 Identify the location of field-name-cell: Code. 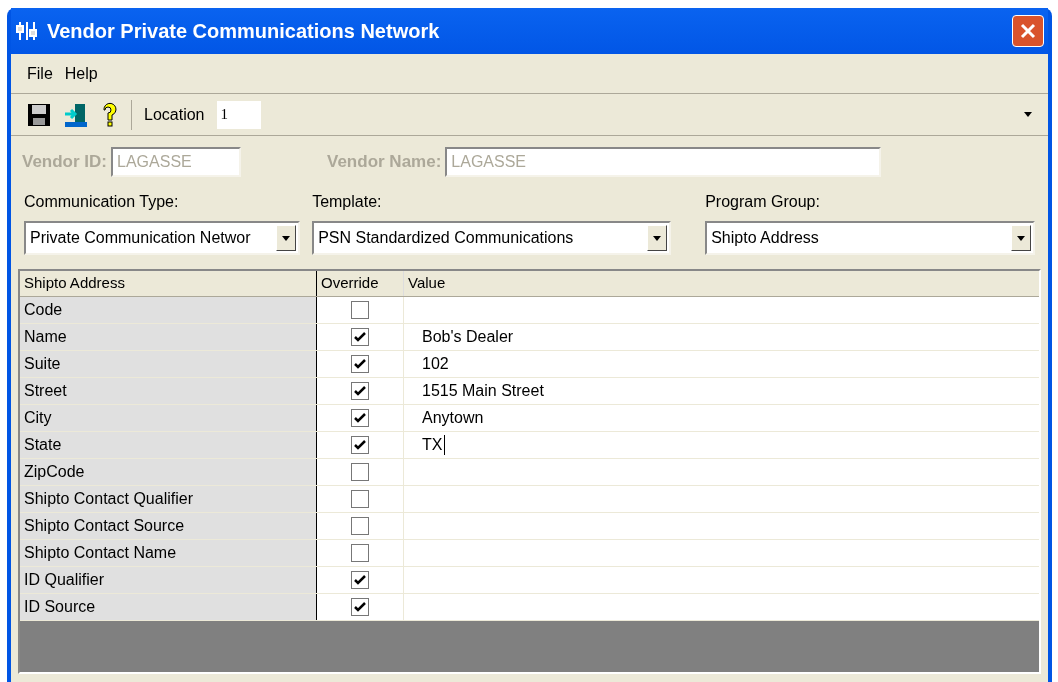
(168, 310).